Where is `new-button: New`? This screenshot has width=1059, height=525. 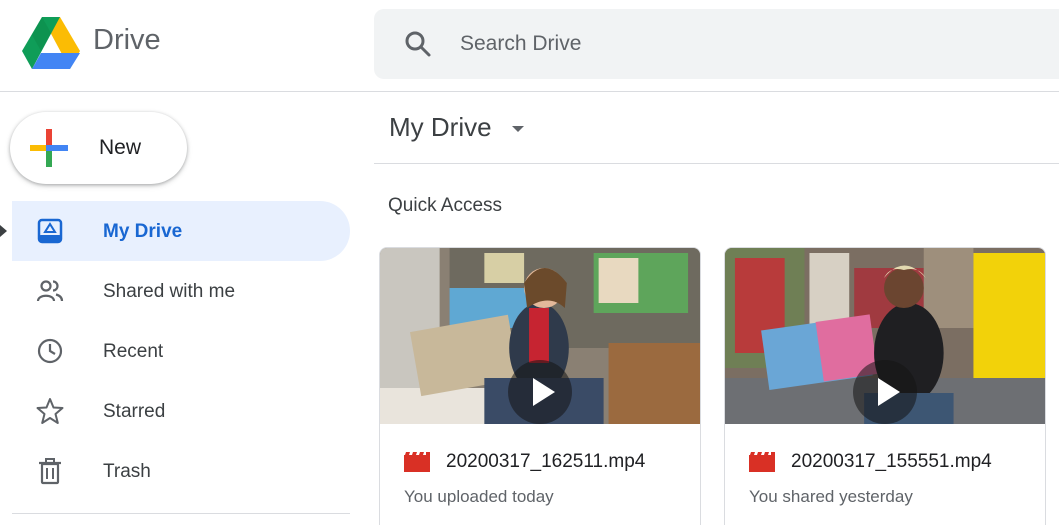
new-button: New is located at coordinates (98, 148).